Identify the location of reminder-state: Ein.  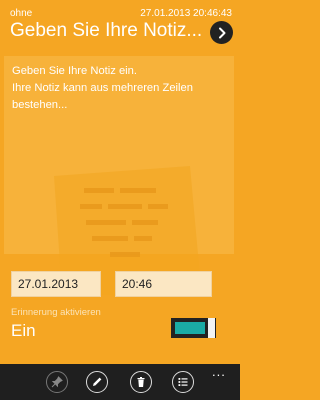
(23, 330).